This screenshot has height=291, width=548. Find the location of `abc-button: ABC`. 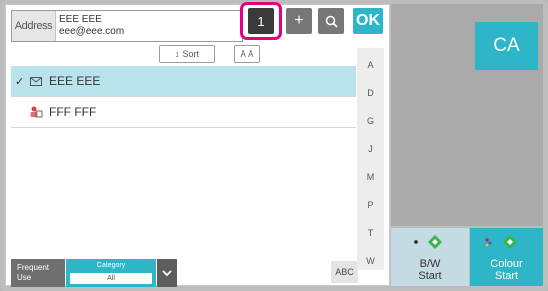

abc-button: ABC is located at coordinates (344, 272).